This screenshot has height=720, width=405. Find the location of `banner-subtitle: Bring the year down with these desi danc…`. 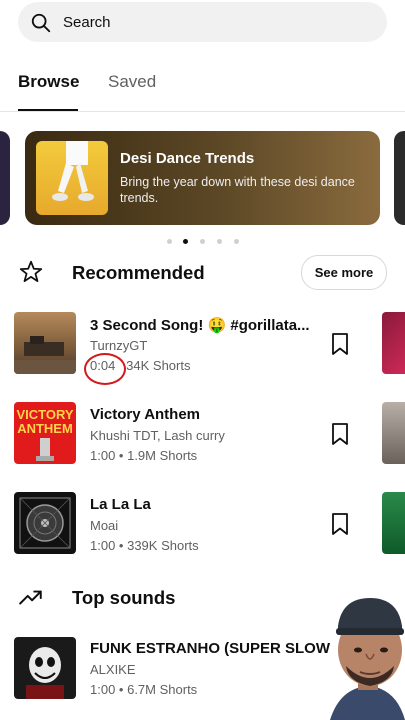

banner-subtitle: Bring the year down with these desi danc… is located at coordinates (237, 190).